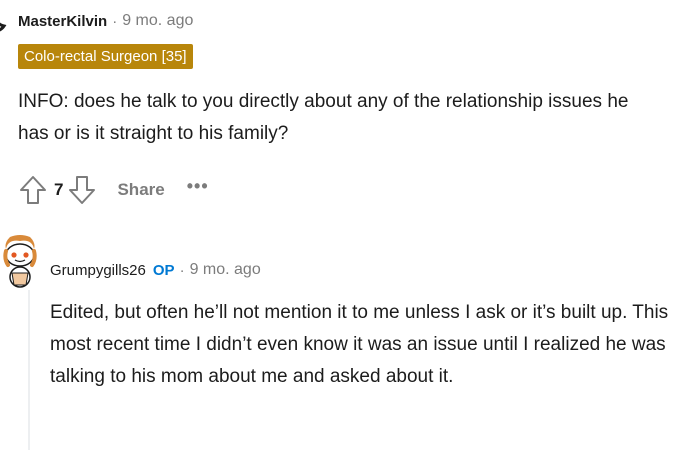 This screenshot has width=700, height=450. I want to click on reply-author: Grumpygills26, so click(98, 270).